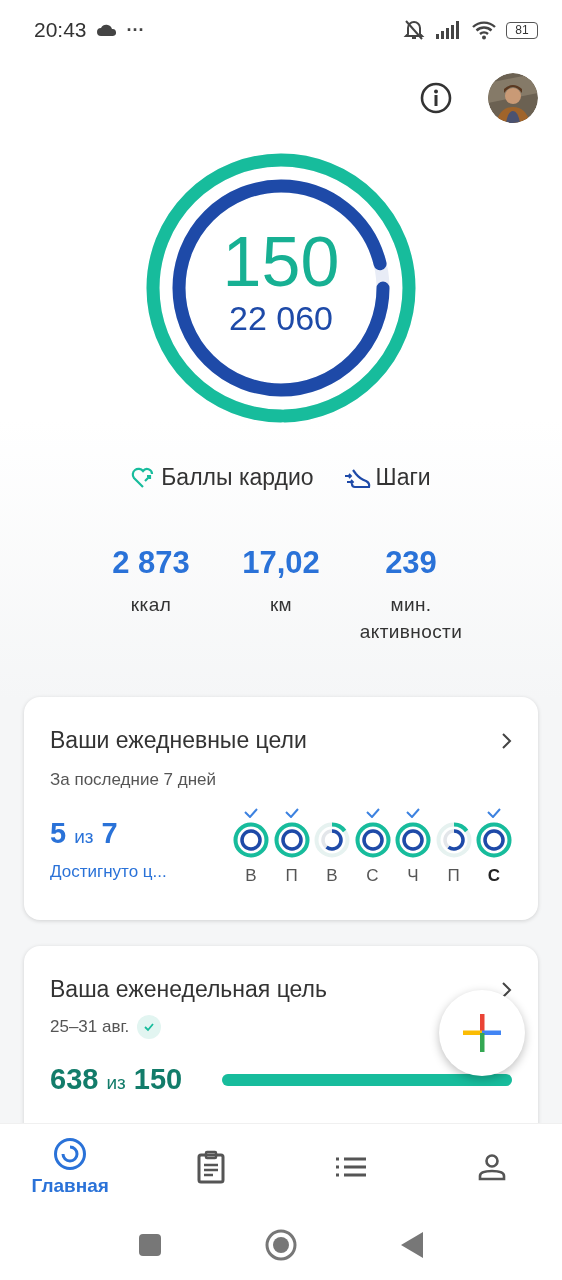 The height and width of the screenshot is (1280, 562). I want to click on legend-label: Шаги, so click(403, 477).